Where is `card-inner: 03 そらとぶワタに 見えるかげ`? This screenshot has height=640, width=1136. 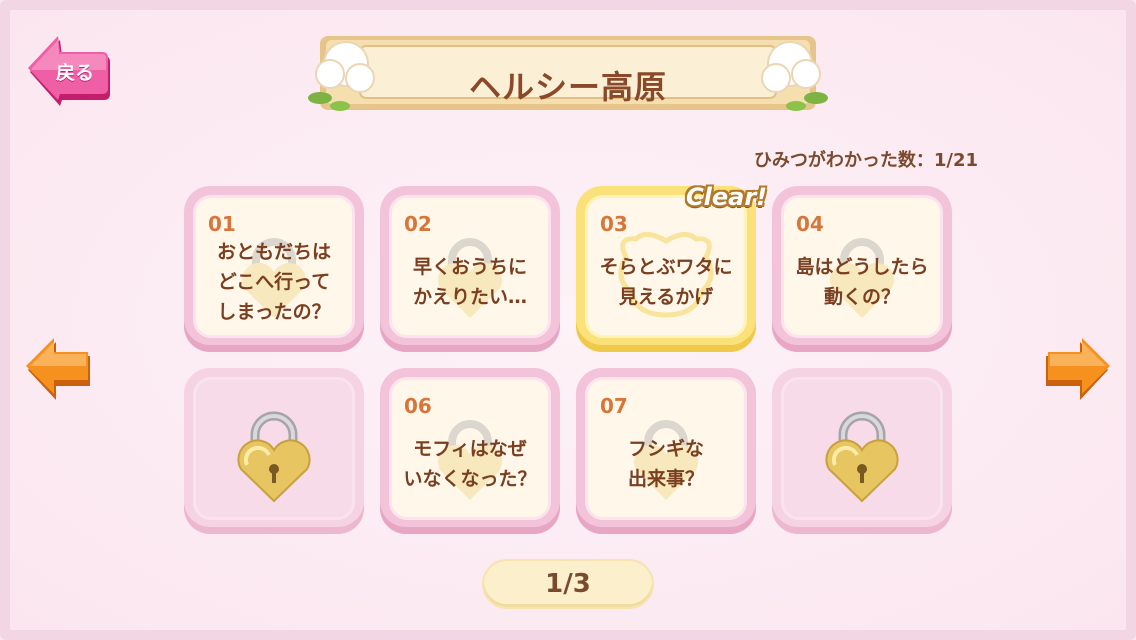 card-inner: 03 そらとぶワタに 見えるかげ is located at coordinates (666, 266).